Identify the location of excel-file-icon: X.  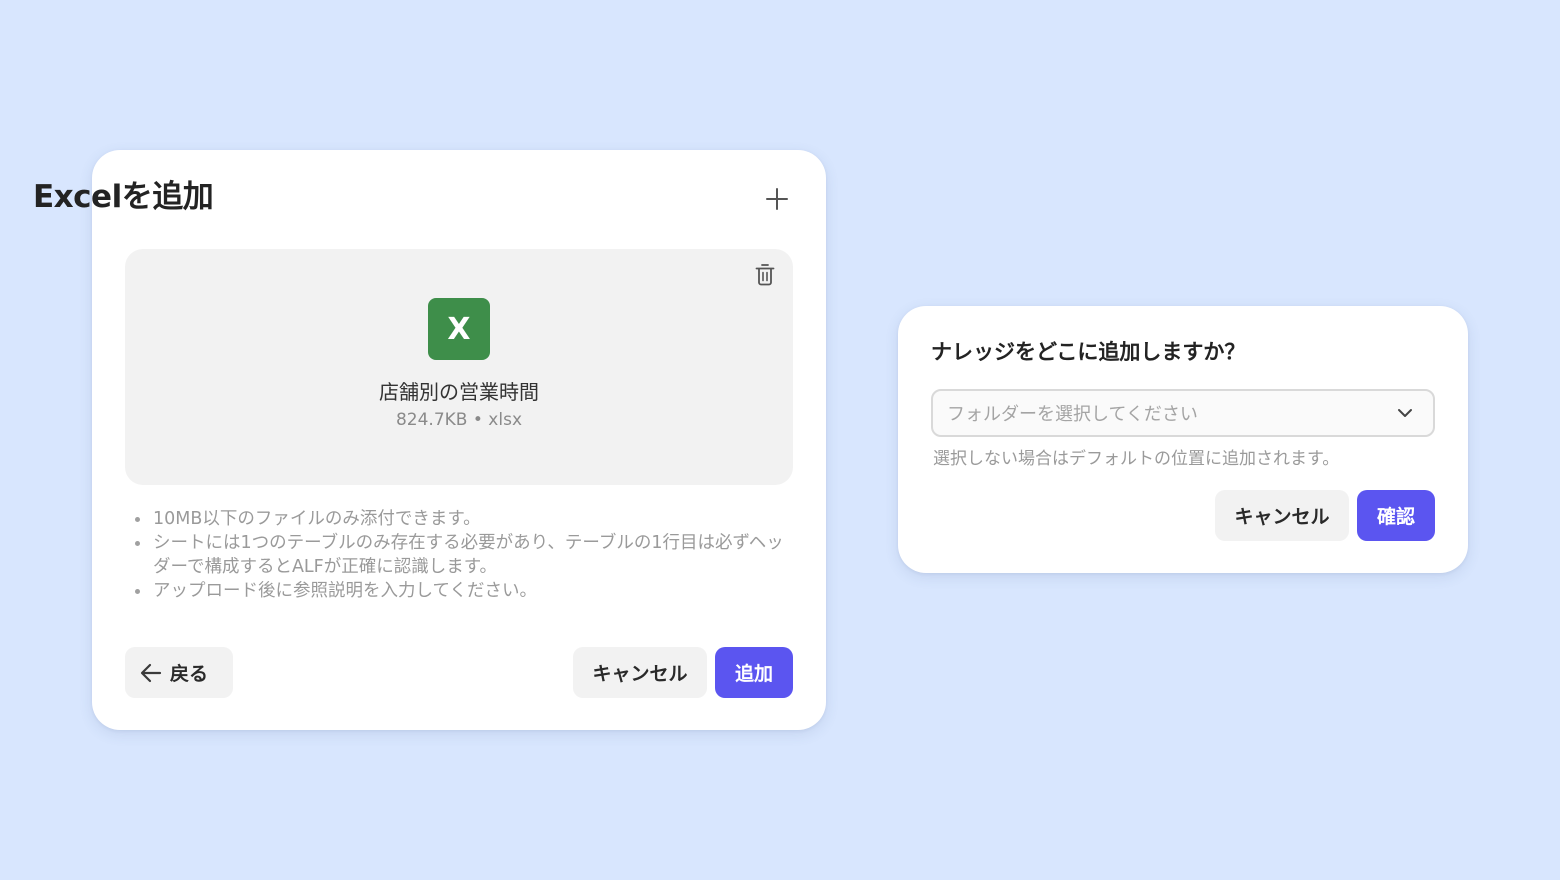
(459, 329).